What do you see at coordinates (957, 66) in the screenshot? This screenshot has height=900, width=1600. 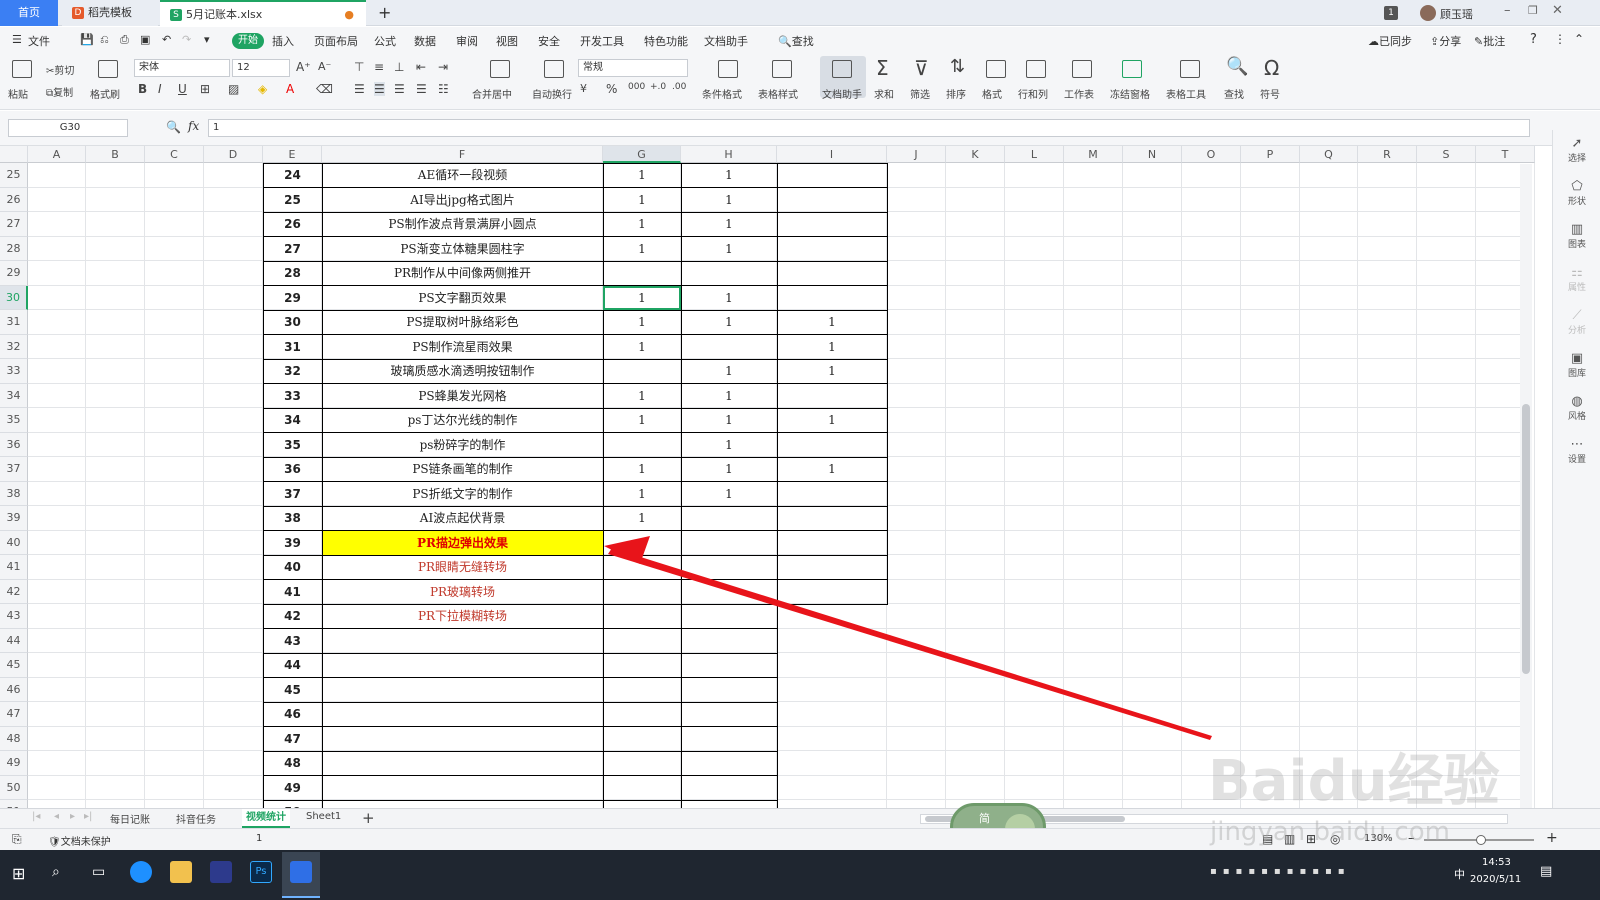 I see `sort-icon: ⇅` at bounding box center [957, 66].